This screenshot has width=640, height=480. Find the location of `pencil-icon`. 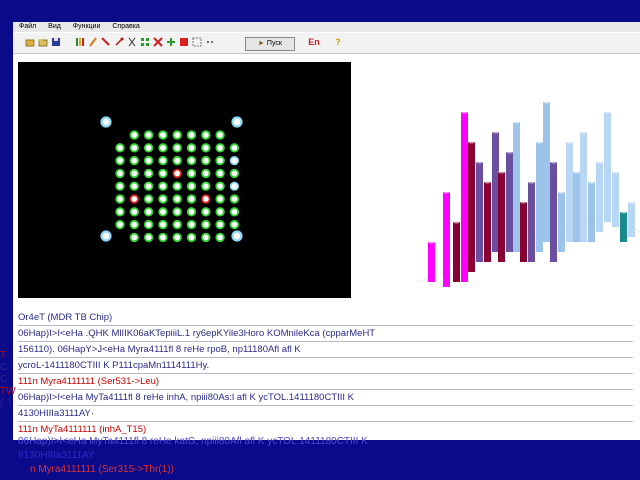

pencil-icon is located at coordinates (93, 42).